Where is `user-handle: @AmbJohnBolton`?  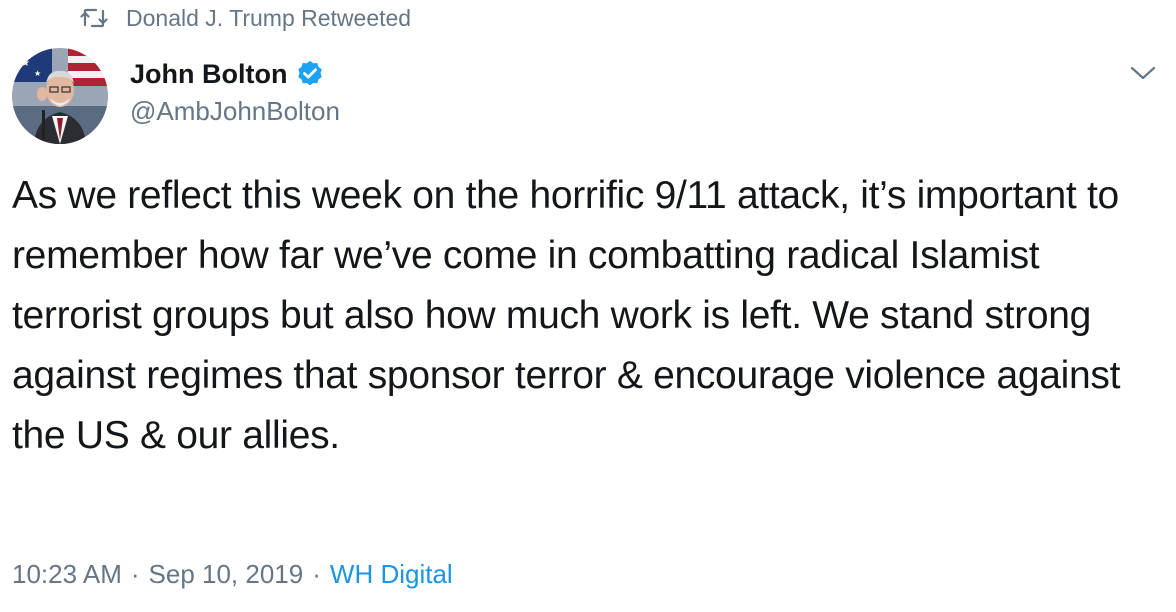
user-handle: @AmbJohnBolton is located at coordinates (580, 111).